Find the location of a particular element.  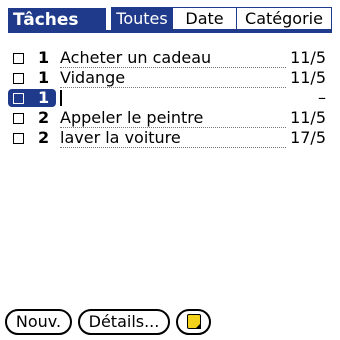

note-button is located at coordinates (193, 322).